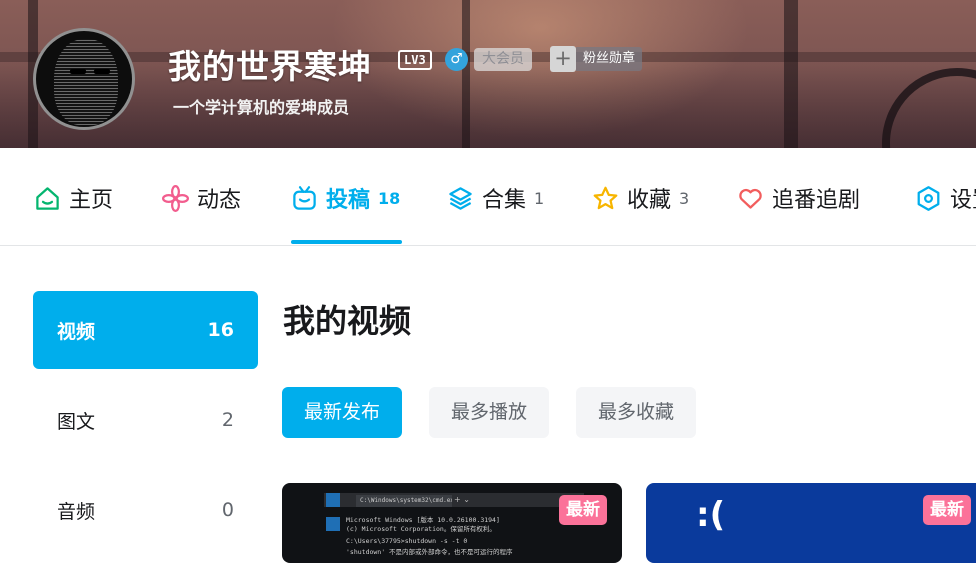 The width and height of the screenshot is (976, 563). I want to click on tab-home: 主页, so click(73, 198).